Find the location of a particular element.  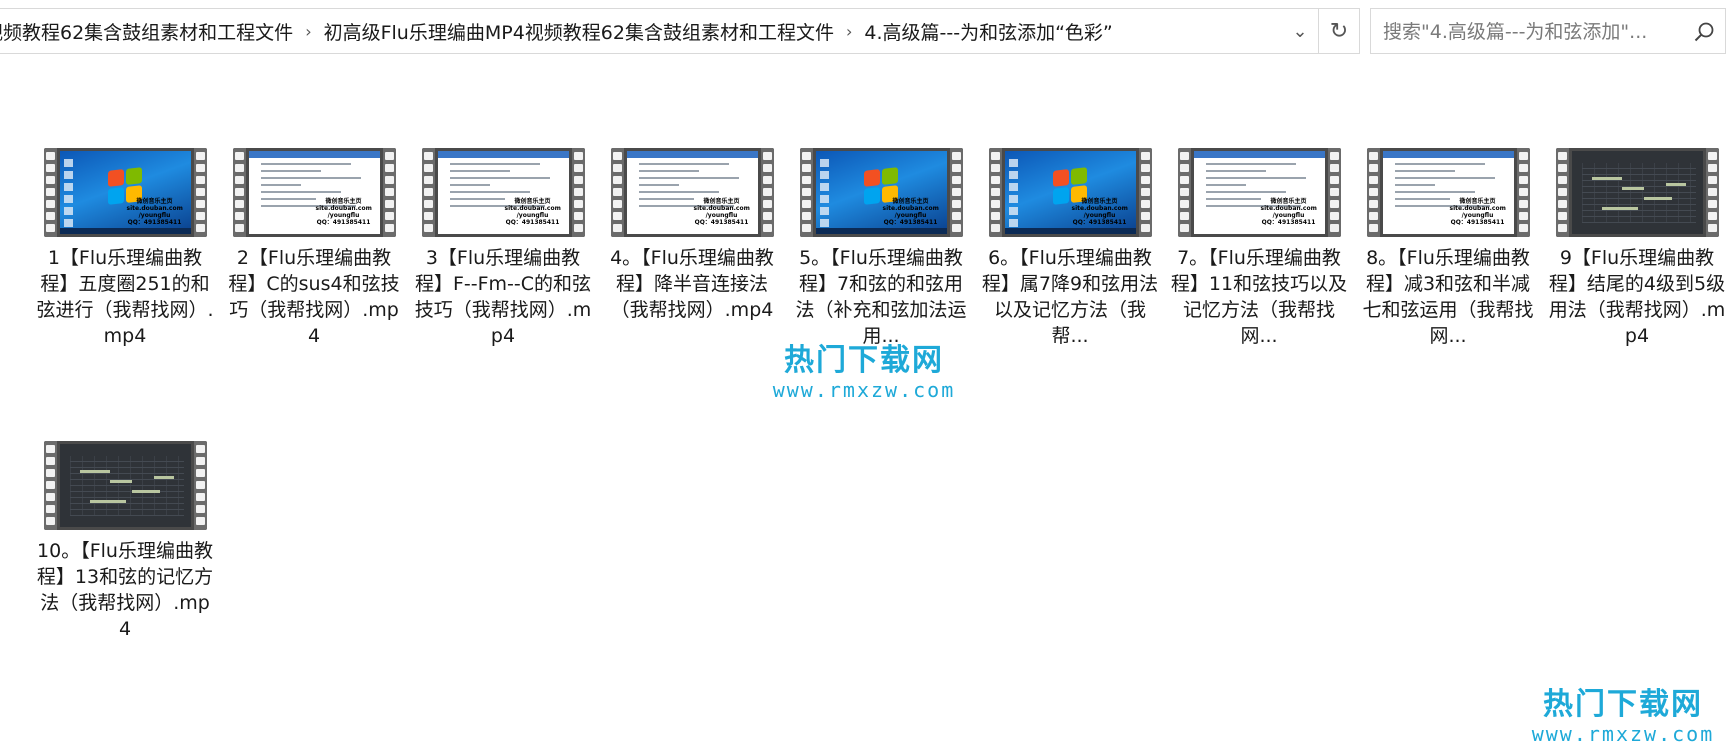

site-watermark: 热门下载网 www.rmxzw.com is located at coordinates (864, 373).